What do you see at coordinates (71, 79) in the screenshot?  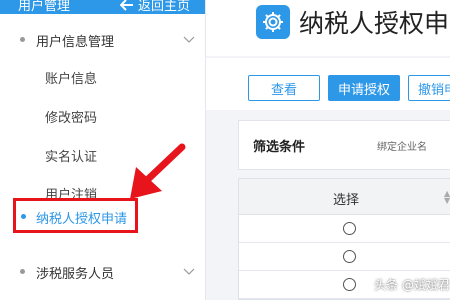 I see `sidebar-item-label: 账户信息` at bounding box center [71, 79].